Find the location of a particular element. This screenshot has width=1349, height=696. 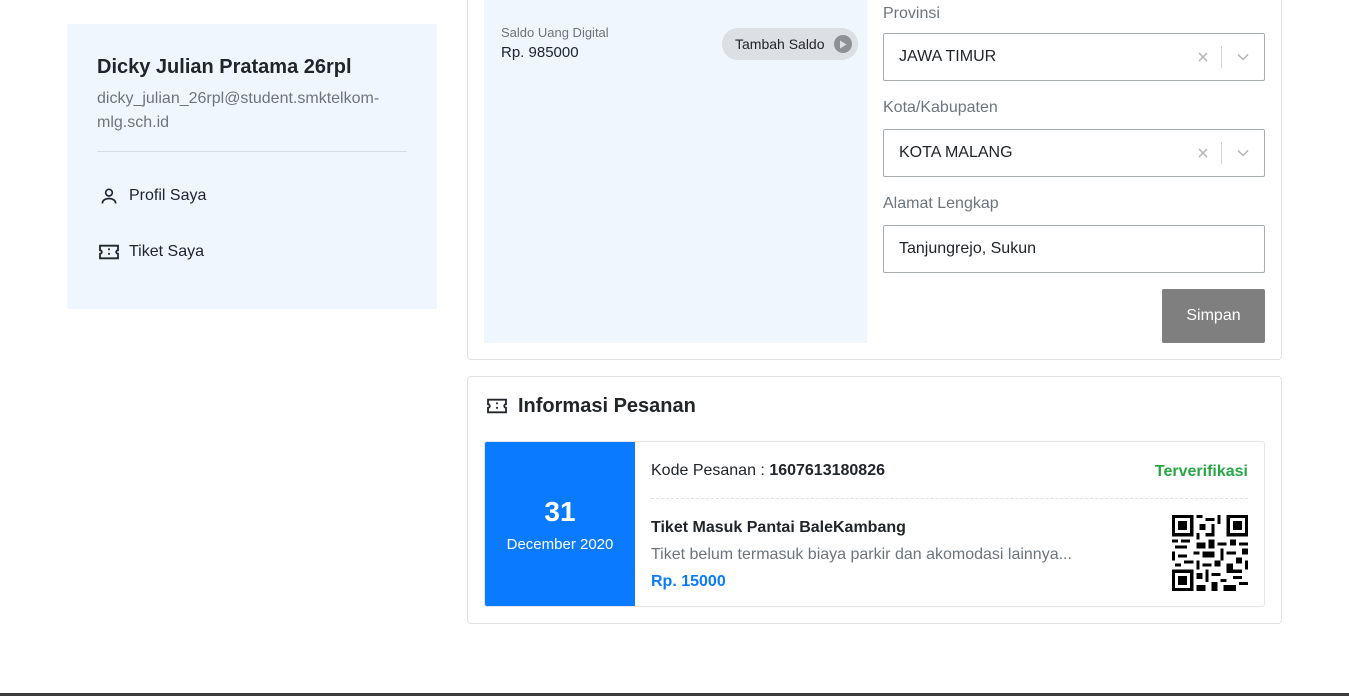

order-heading: Informasi Pesanan is located at coordinates (590, 406).